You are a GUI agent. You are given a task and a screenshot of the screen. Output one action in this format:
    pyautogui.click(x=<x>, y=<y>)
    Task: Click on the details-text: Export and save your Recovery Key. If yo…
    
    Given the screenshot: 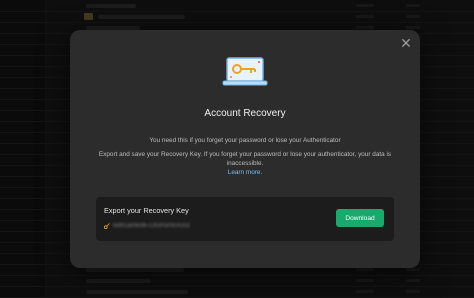 What is the action you would take?
    pyautogui.click(x=245, y=159)
    